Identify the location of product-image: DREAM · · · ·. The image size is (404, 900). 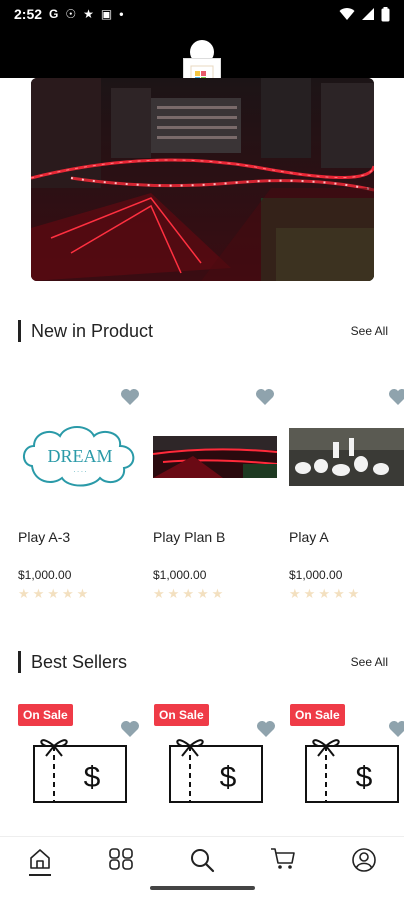
(80, 457).